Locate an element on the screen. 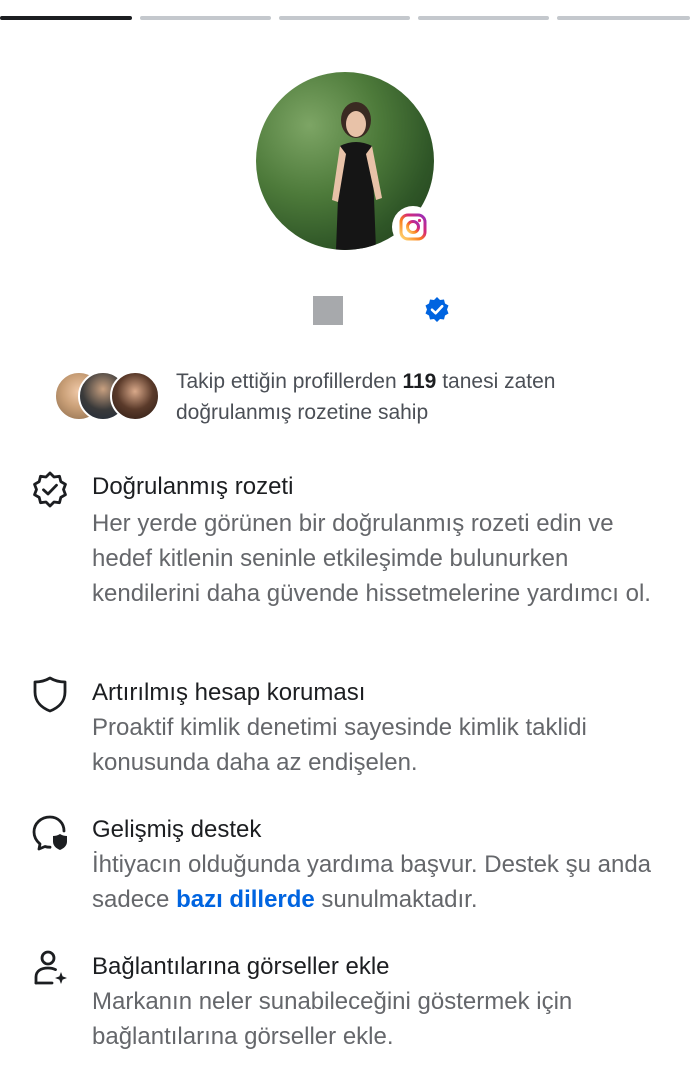  avatar-person-figure is located at coordinates (357, 176).